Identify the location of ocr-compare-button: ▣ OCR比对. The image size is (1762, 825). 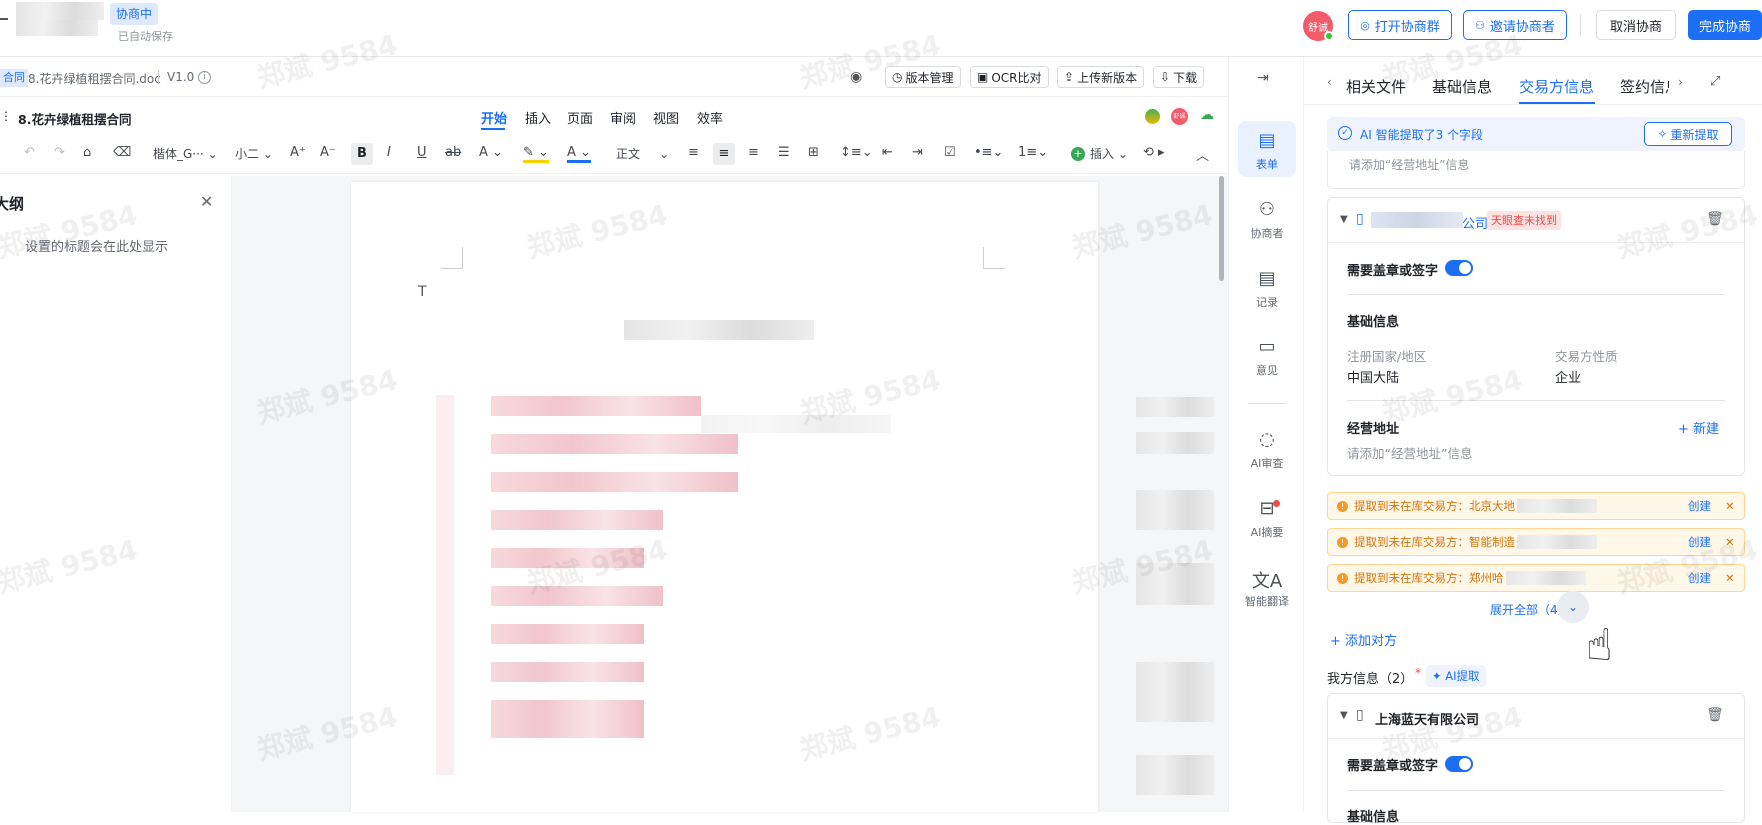
(1009, 77).